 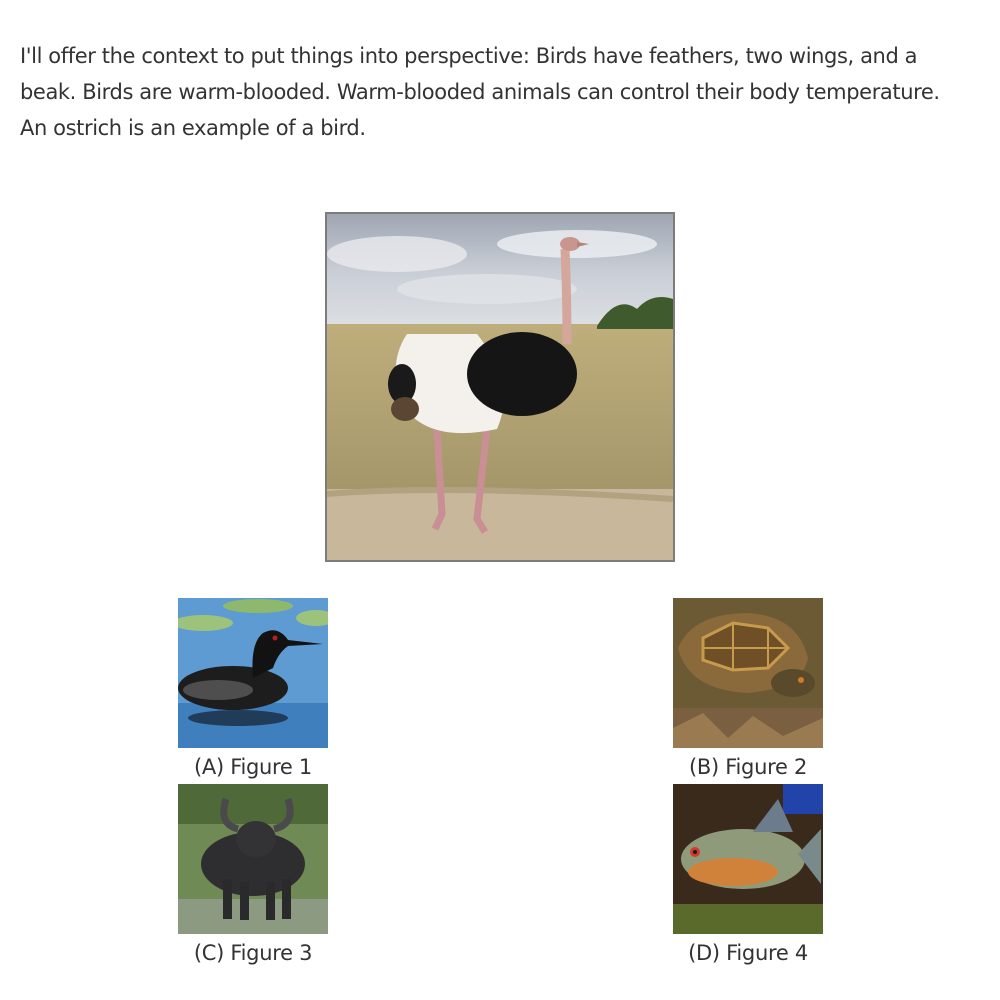 I want to click on piranha-photo, so click(x=748, y=859).